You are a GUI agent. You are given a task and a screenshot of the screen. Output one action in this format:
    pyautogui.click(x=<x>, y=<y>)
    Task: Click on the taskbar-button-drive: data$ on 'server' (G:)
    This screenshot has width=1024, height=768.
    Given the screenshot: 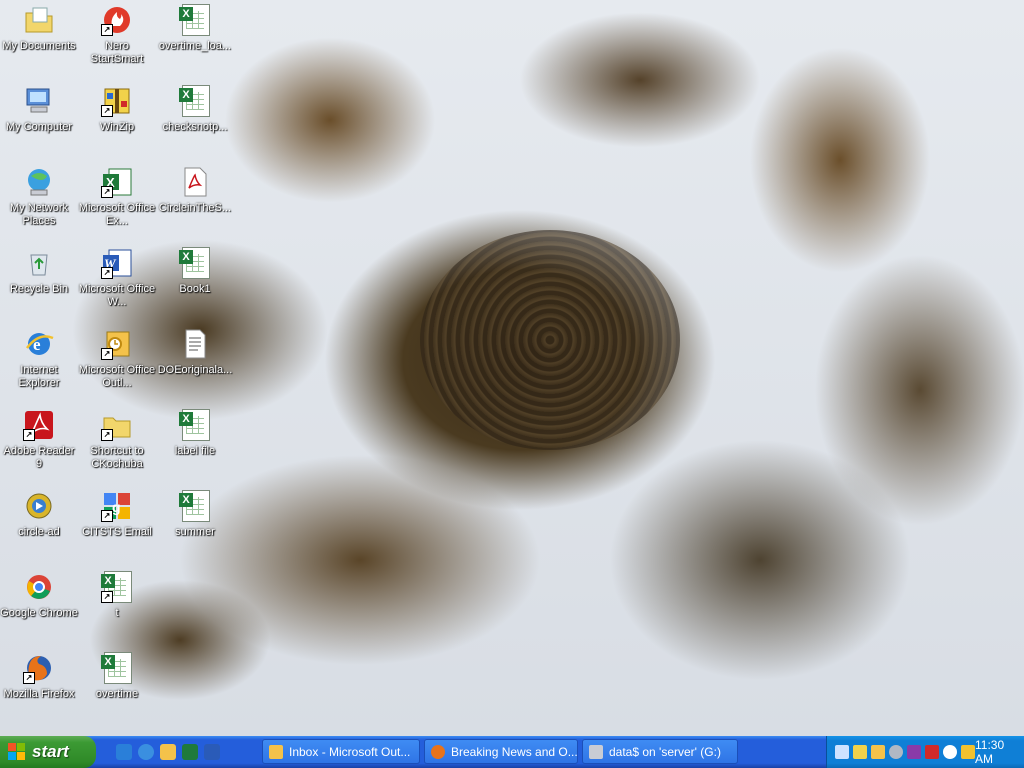 What is the action you would take?
    pyautogui.click(x=660, y=751)
    